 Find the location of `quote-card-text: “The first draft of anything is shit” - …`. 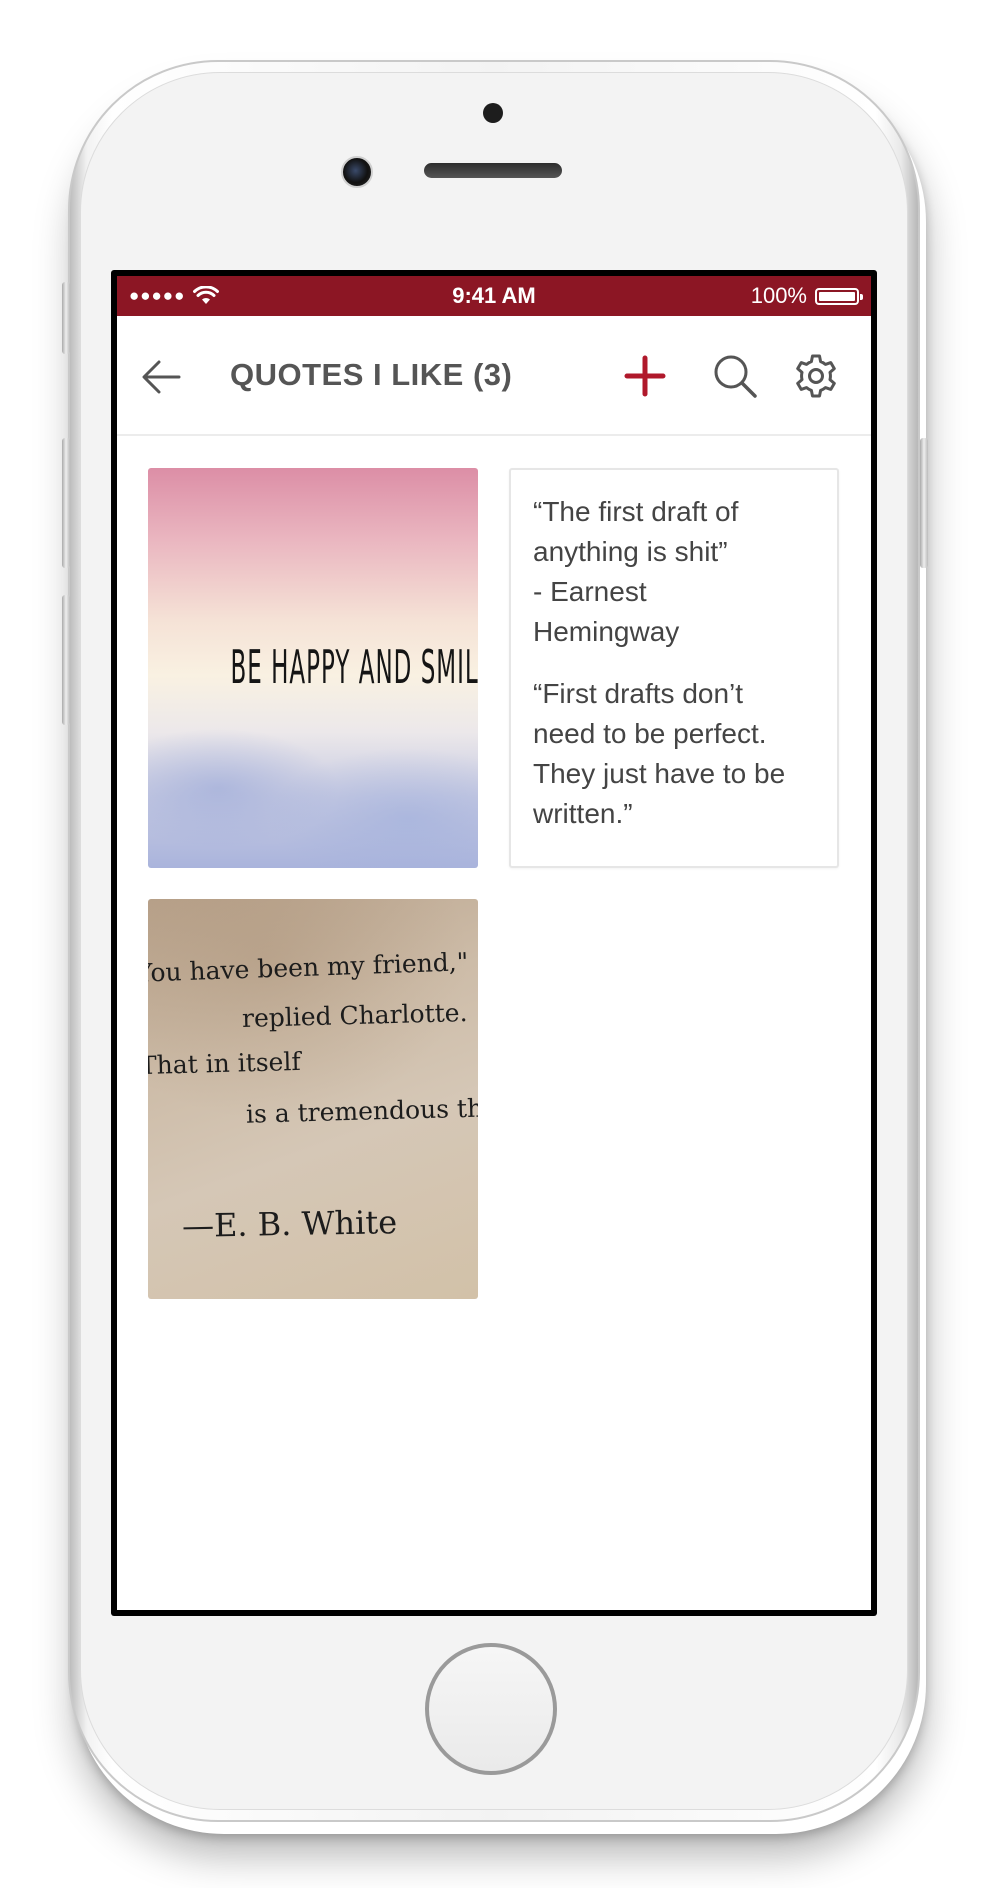

quote-card-text: “The first draft of anything is shit” - … is located at coordinates (674, 668).